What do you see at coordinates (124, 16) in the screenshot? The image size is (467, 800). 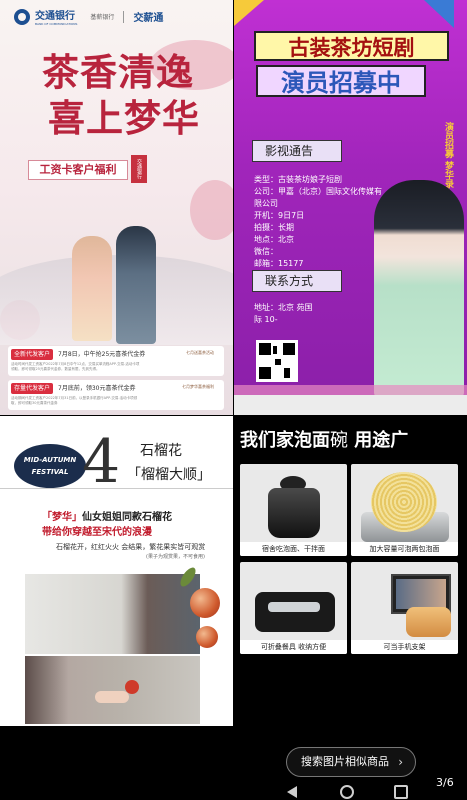 I see `brand-divider` at bounding box center [124, 16].